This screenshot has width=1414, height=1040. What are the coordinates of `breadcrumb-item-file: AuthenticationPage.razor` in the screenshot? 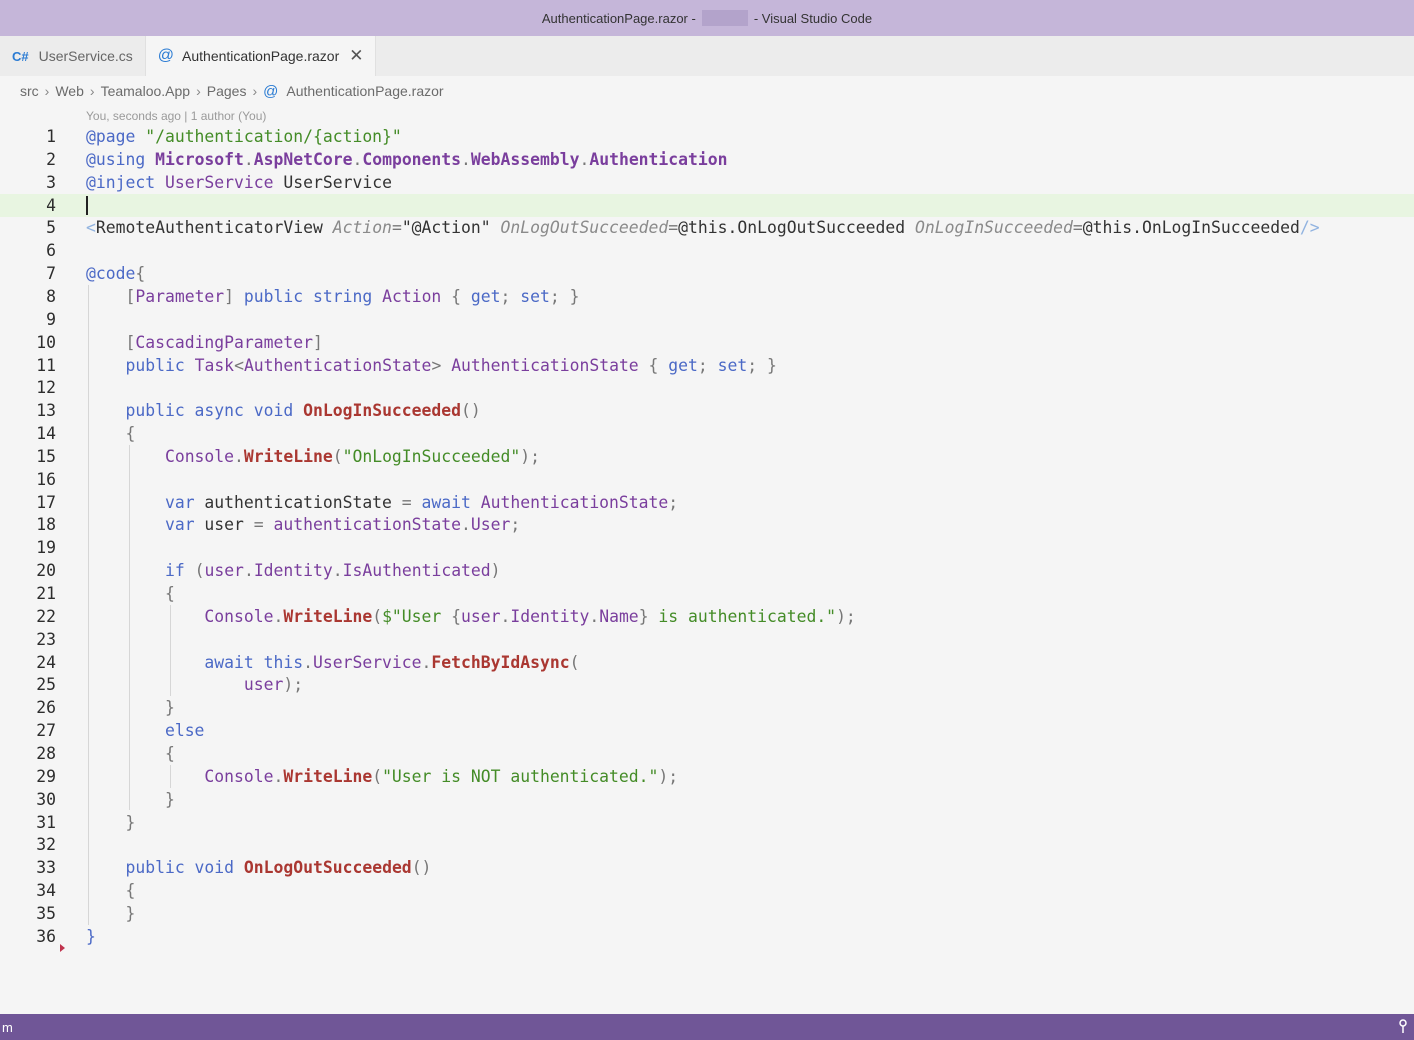 It's located at (364, 91).